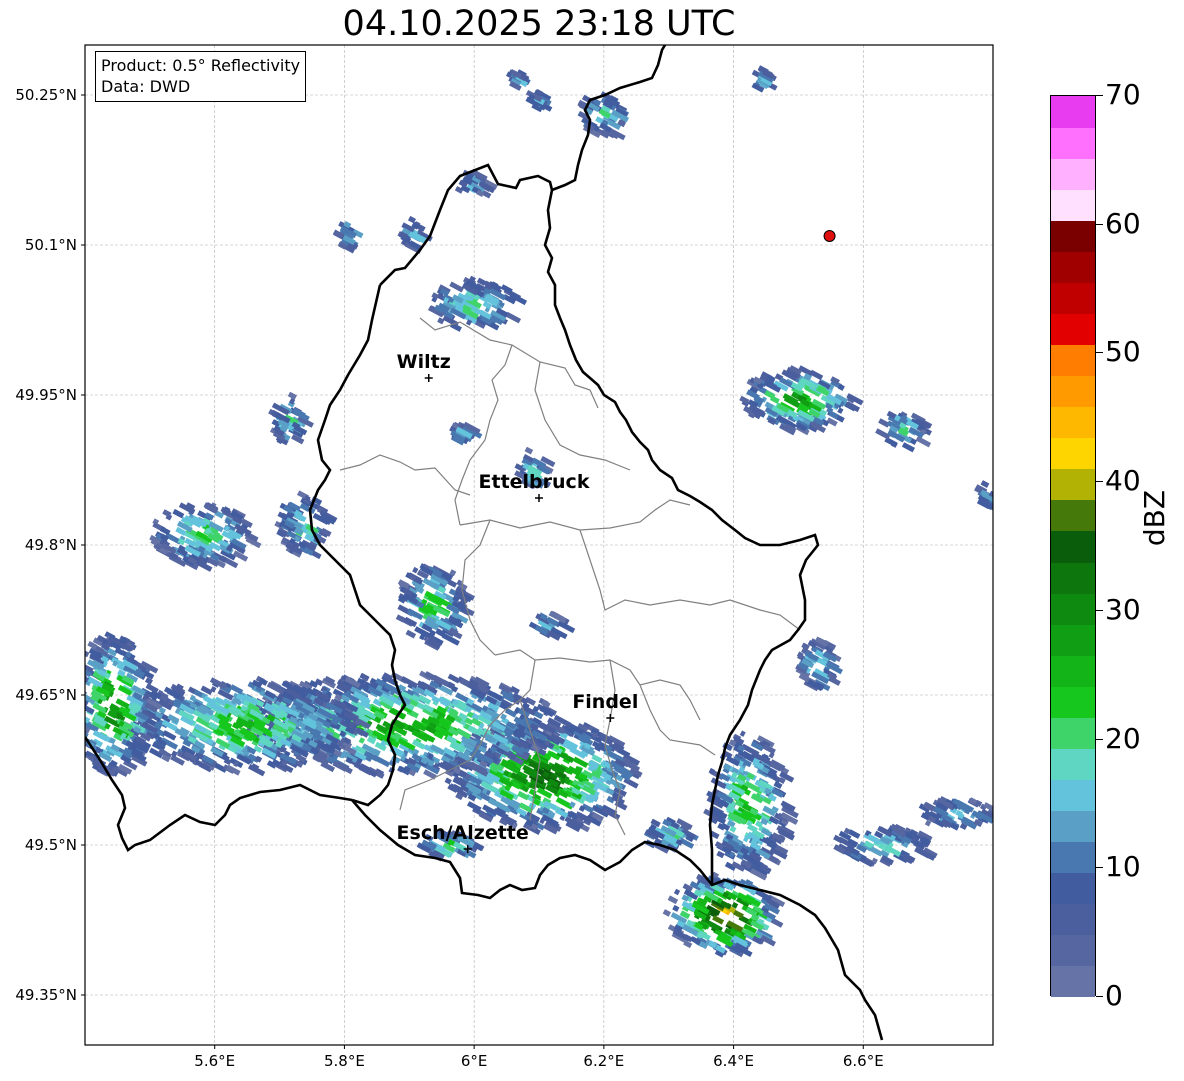  Describe the element at coordinates (214, 1061) in the screenshot. I see `x-tick-label: 5.6°E` at that location.